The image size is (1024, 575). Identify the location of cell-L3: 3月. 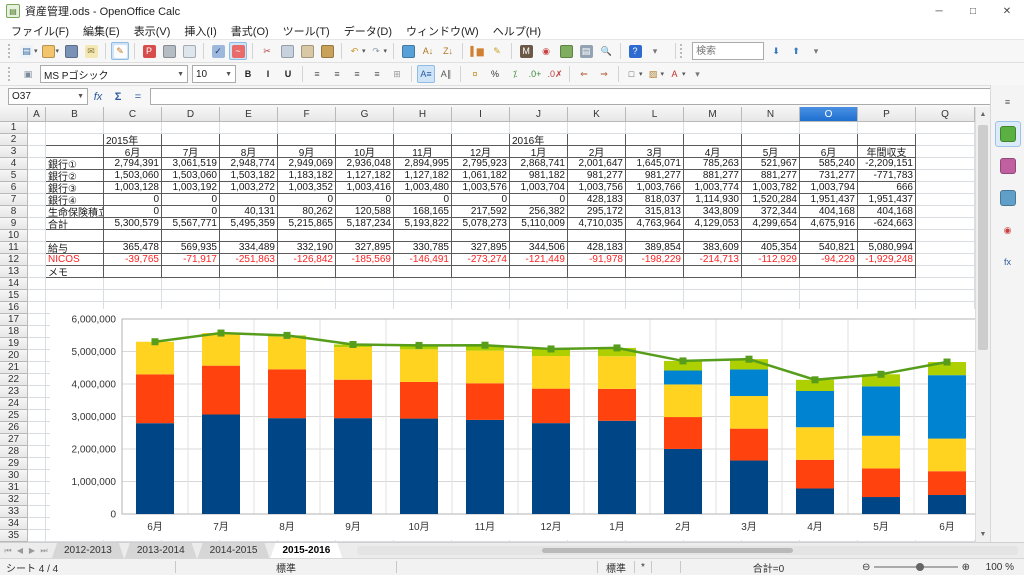
(655, 152).